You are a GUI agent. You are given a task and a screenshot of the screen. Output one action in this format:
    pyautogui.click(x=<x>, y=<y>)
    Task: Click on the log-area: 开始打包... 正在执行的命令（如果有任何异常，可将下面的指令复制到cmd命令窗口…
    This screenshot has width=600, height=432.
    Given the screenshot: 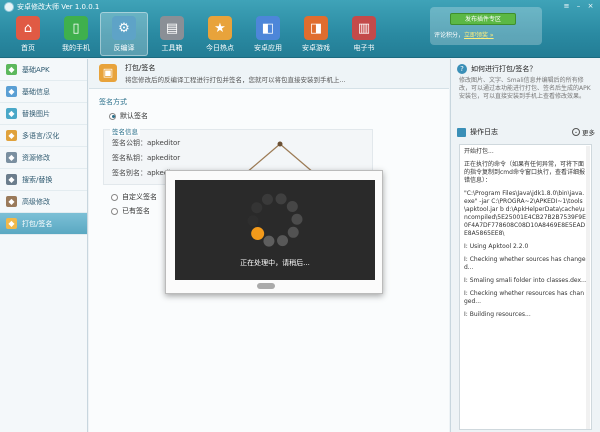 What is the action you would take?
    pyautogui.click(x=525, y=287)
    